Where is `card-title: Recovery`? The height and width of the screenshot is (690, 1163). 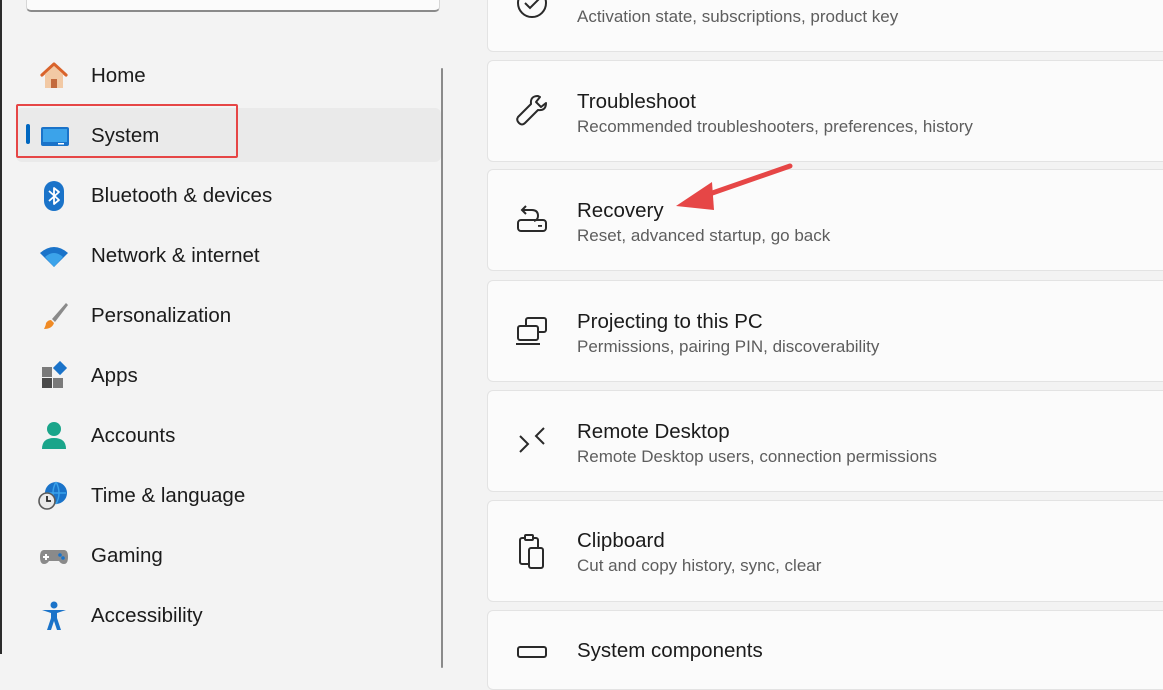 card-title: Recovery is located at coordinates (620, 210).